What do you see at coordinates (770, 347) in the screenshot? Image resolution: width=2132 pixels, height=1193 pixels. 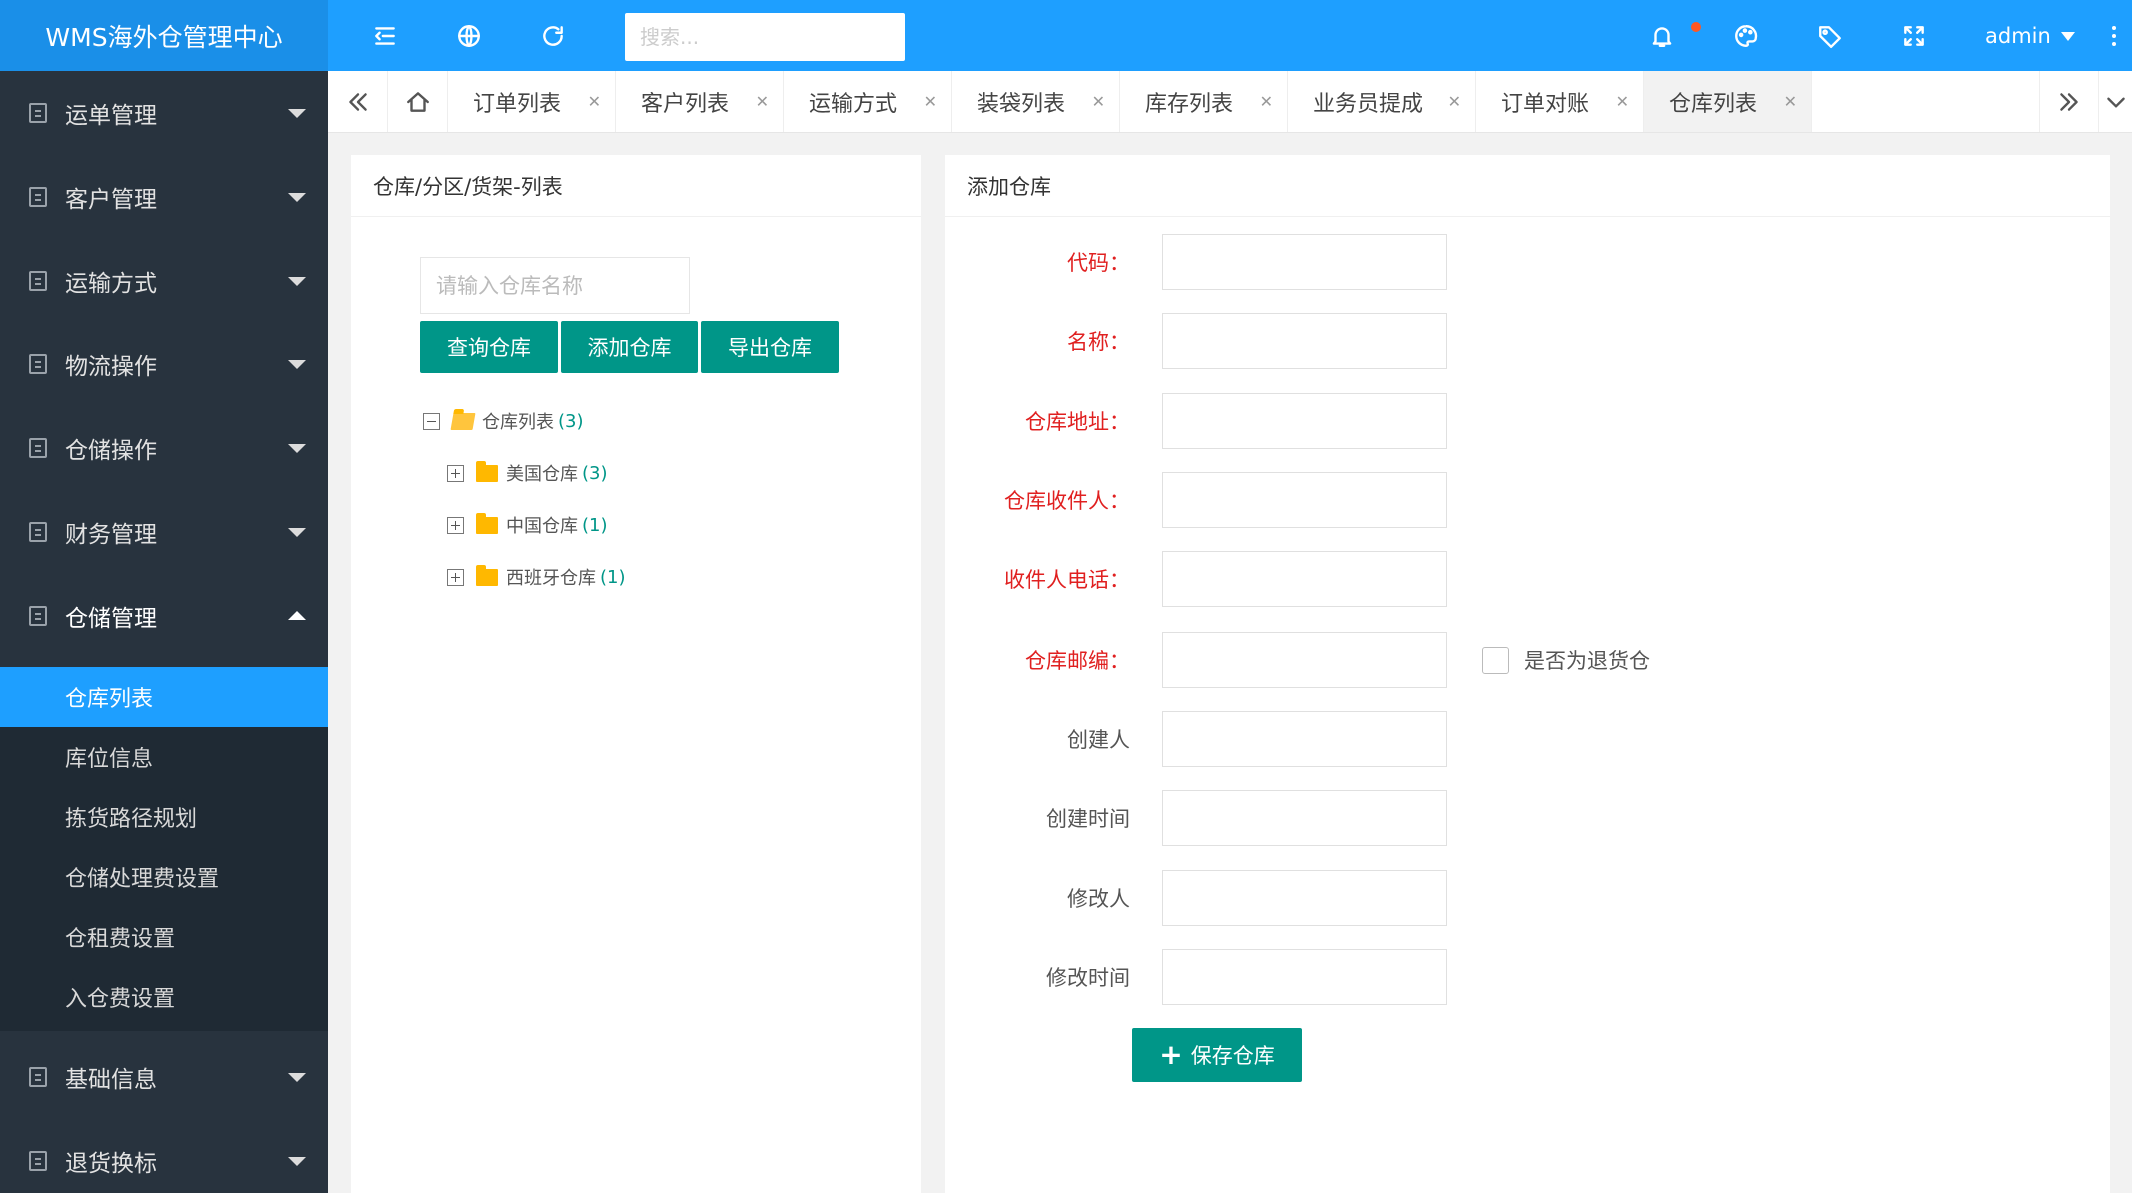 I see `export-warehouse-button: 导出仓库` at bounding box center [770, 347].